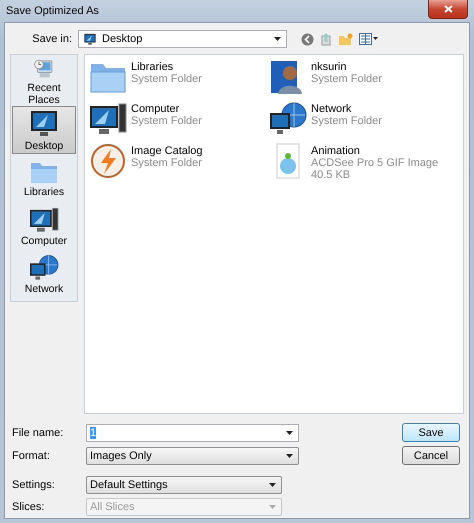  What do you see at coordinates (369, 39) in the screenshot?
I see `view-menu-icon` at bounding box center [369, 39].